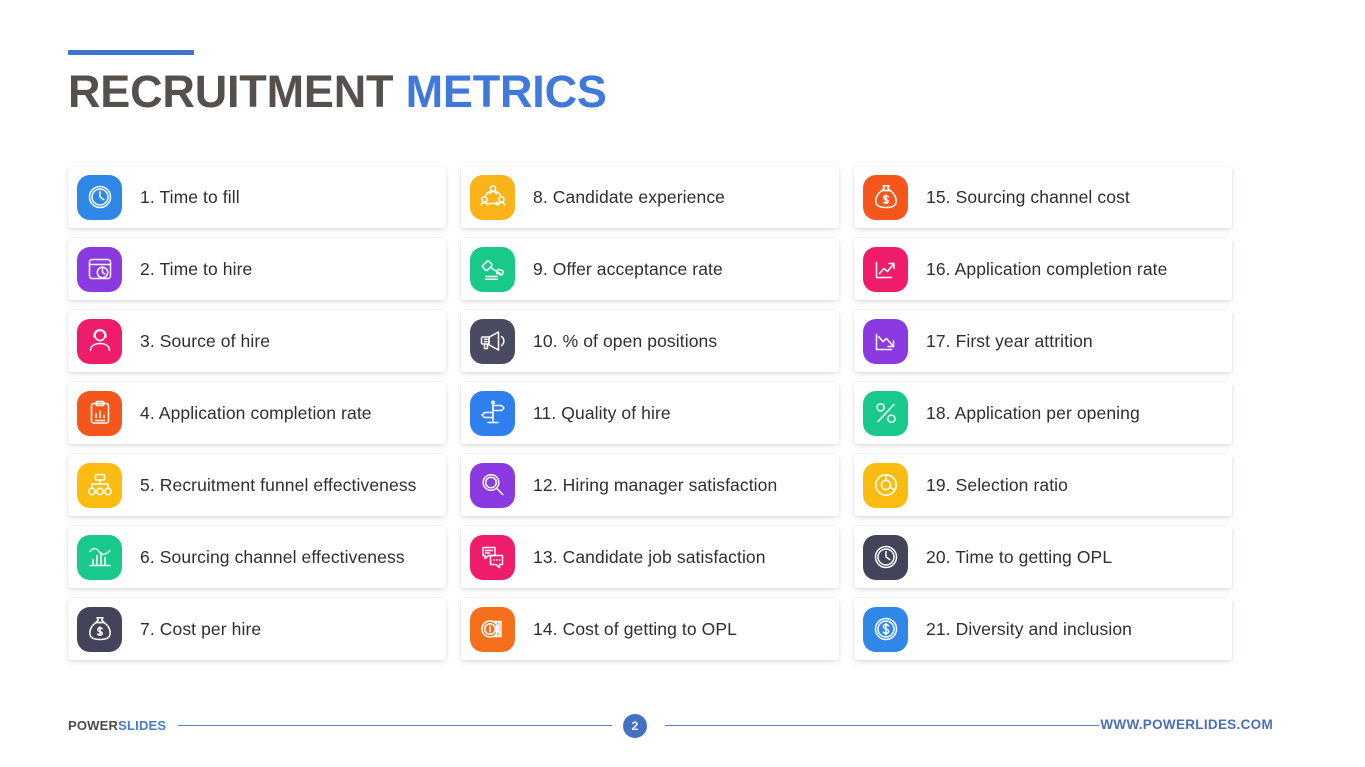 Image resolution: width=1365 pixels, height=767 pixels. I want to click on metric-card: 20. Time to getting OPL, so click(1043, 557).